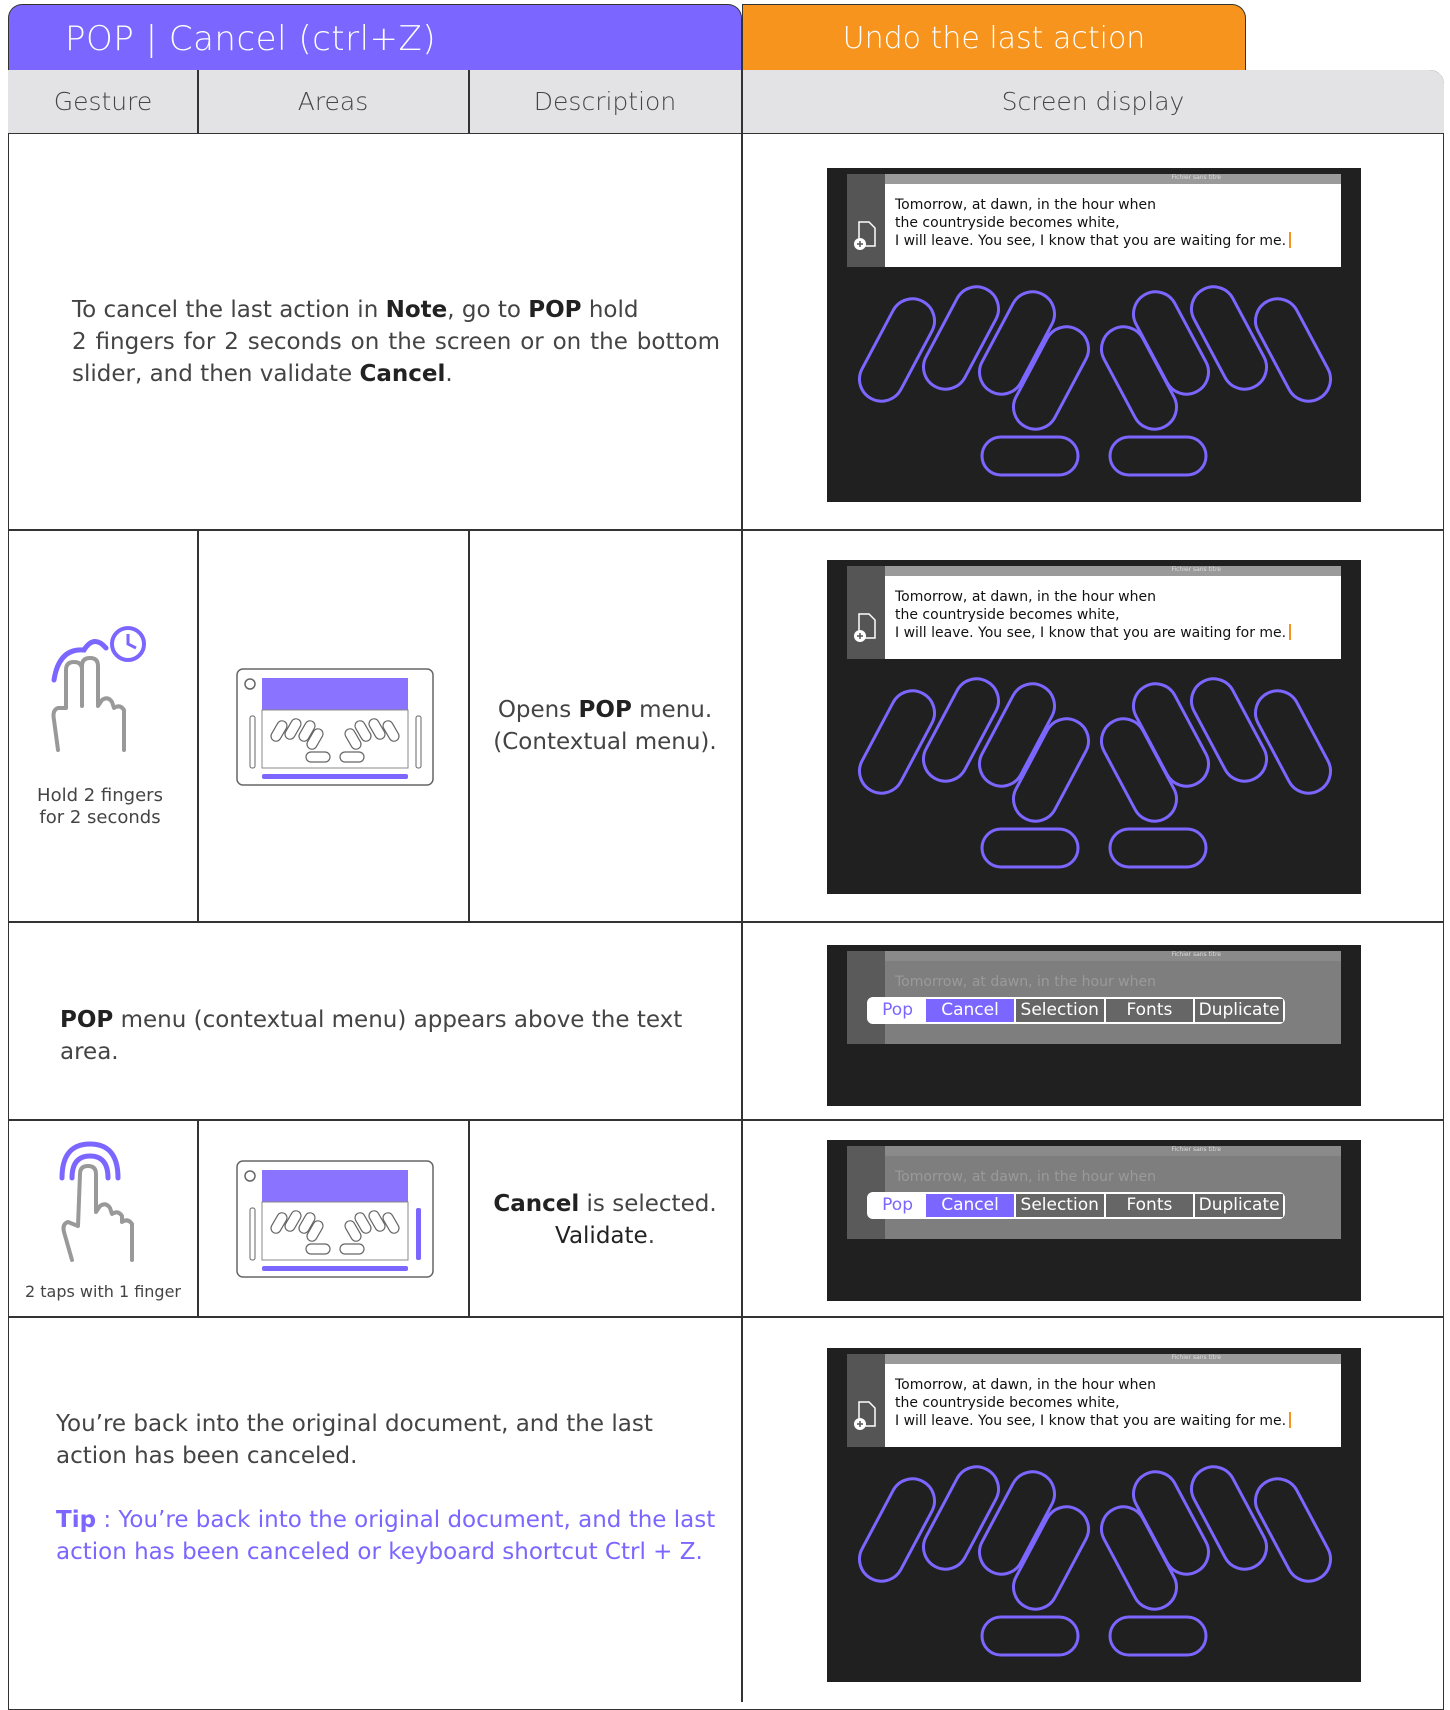  I want to click on subtitle-tab: Undo the last action, so click(994, 37).